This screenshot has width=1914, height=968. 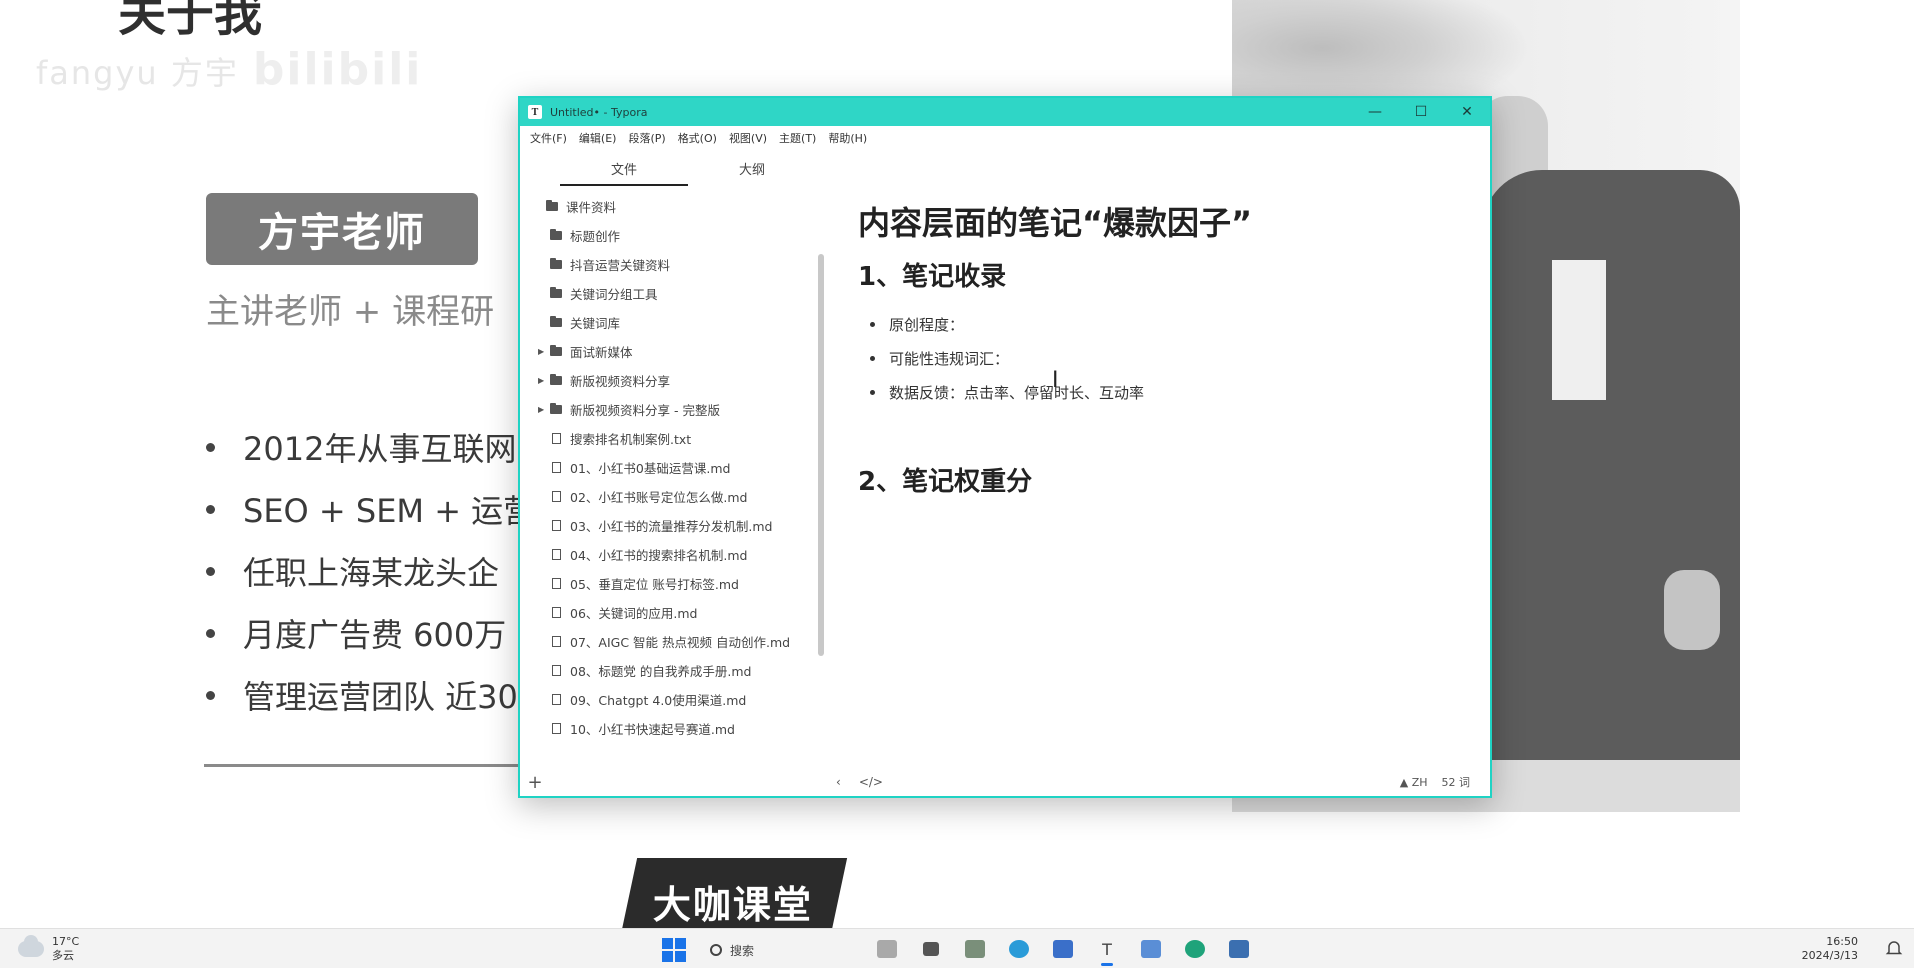 What do you see at coordinates (624, 168) in the screenshot?
I see `tab-files: 文件` at bounding box center [624, 168].